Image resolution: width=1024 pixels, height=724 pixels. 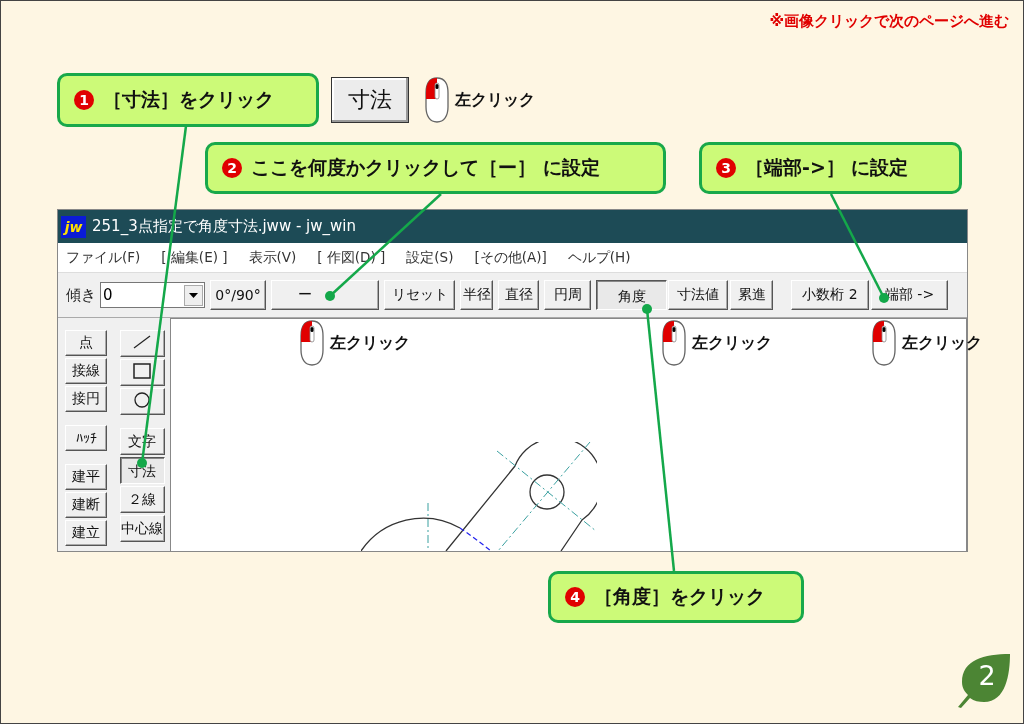 I want to click on toolbar-button: 0°/90°, so click(x=238, y=295).